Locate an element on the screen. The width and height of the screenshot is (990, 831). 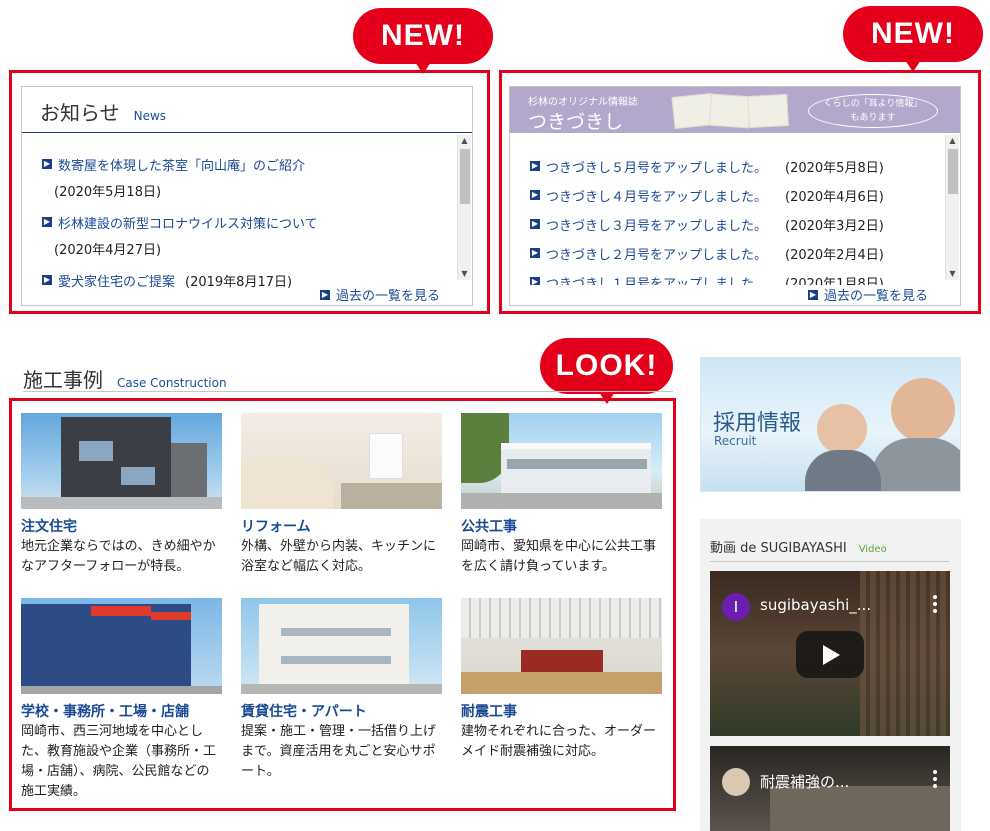
case-card-custom-house: 注文住宅 地元企業ならではの、きめ細やかなアフターフォローが特長。 is located at coordinates (121, 495).